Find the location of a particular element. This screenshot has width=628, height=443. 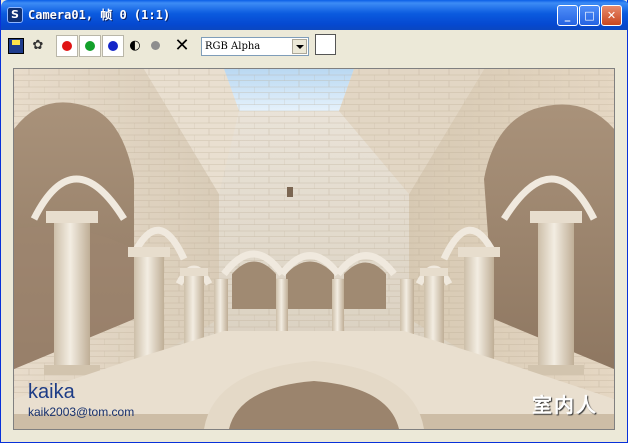

blue-channel-button is located at coordinates (113, 46).